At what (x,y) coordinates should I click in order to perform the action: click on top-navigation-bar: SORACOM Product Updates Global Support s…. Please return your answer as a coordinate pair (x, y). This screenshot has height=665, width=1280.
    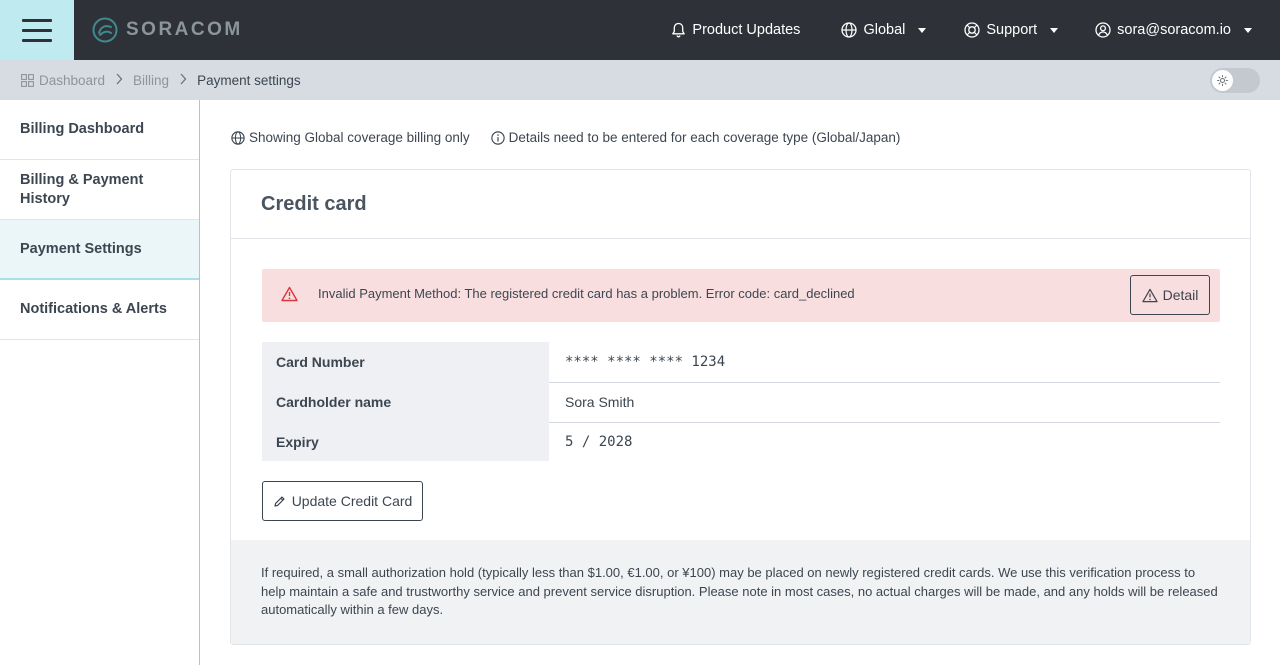
    Looking at the image, I should click on (640, 30).